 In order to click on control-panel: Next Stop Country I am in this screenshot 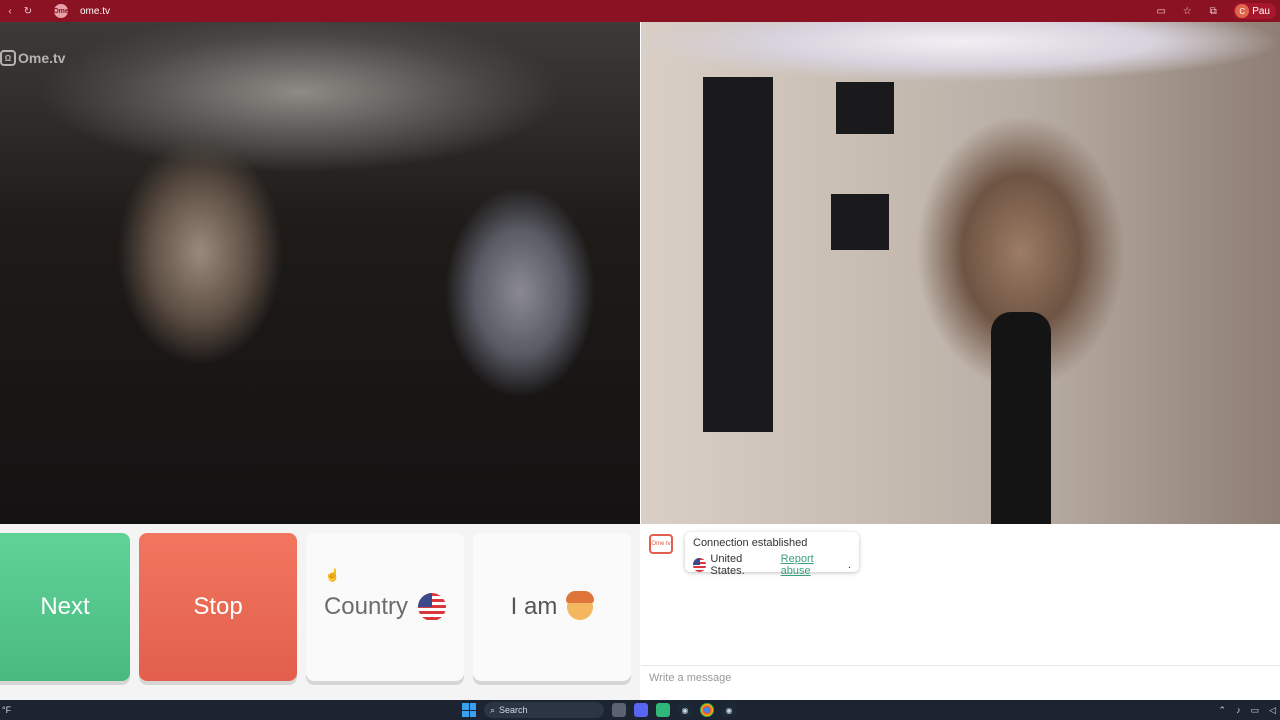, I will do `click(320, 612)`.